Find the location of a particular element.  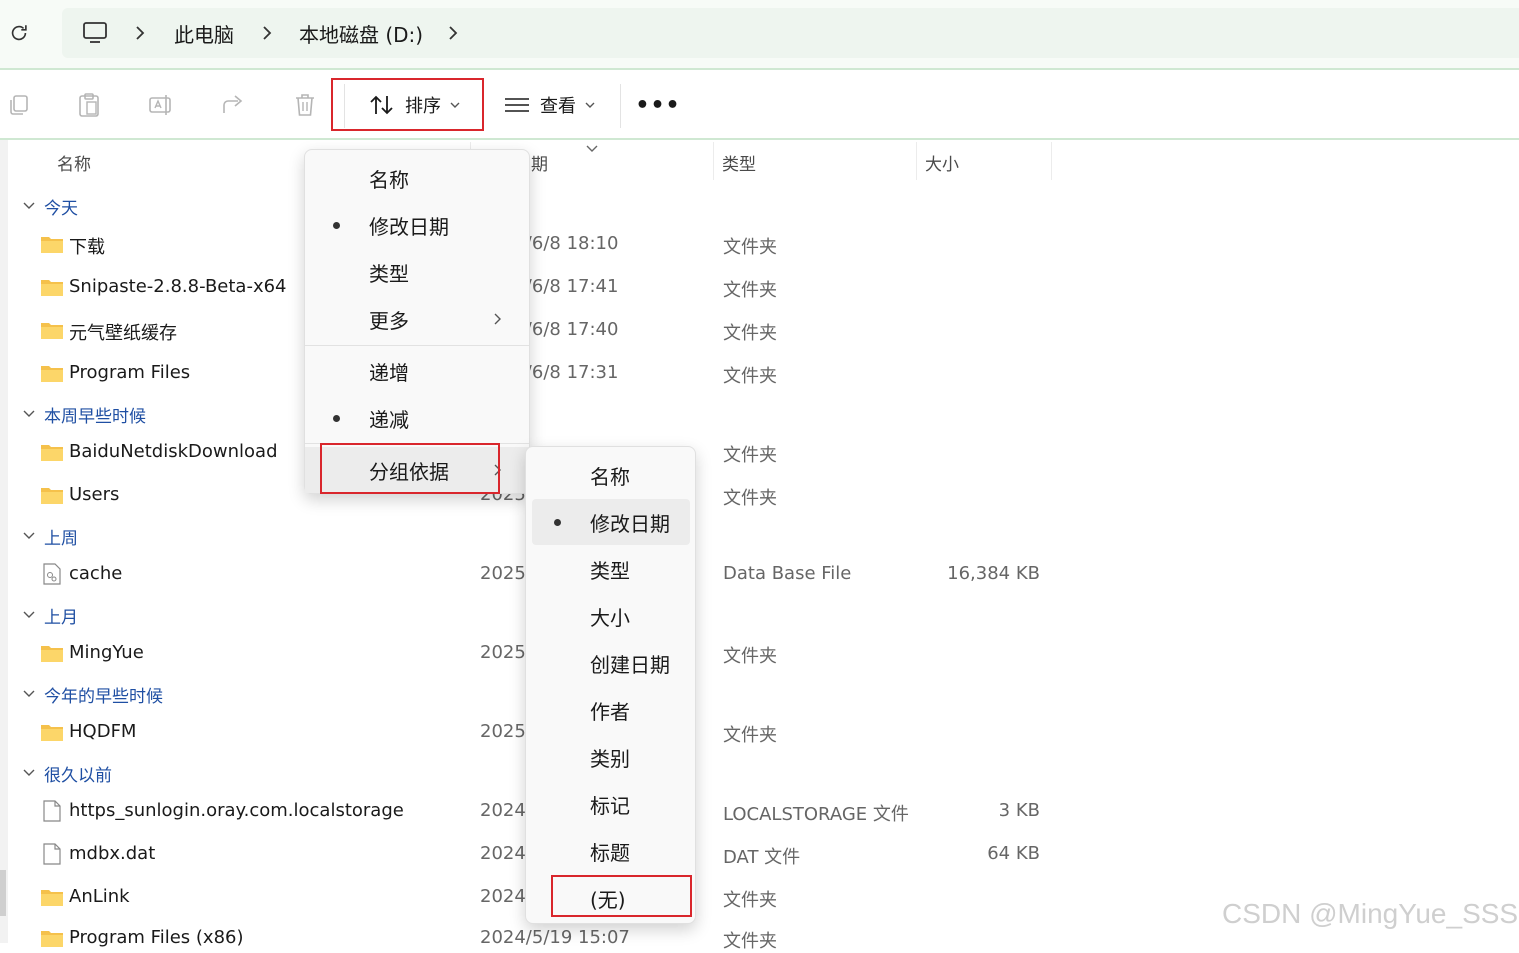

file-name: cache is located at coordinates (96, 573).